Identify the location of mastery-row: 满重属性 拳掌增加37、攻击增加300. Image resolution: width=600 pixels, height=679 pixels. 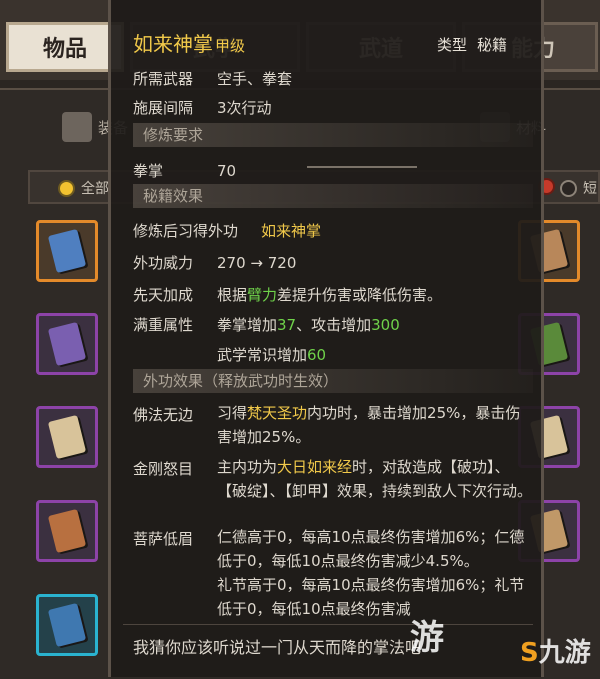
(266, 324).